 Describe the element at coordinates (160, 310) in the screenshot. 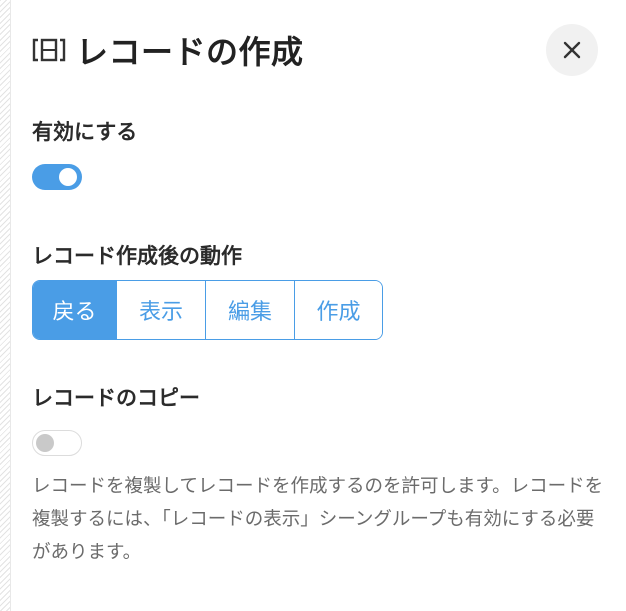

I see `option-view-button: 表示` at that location.